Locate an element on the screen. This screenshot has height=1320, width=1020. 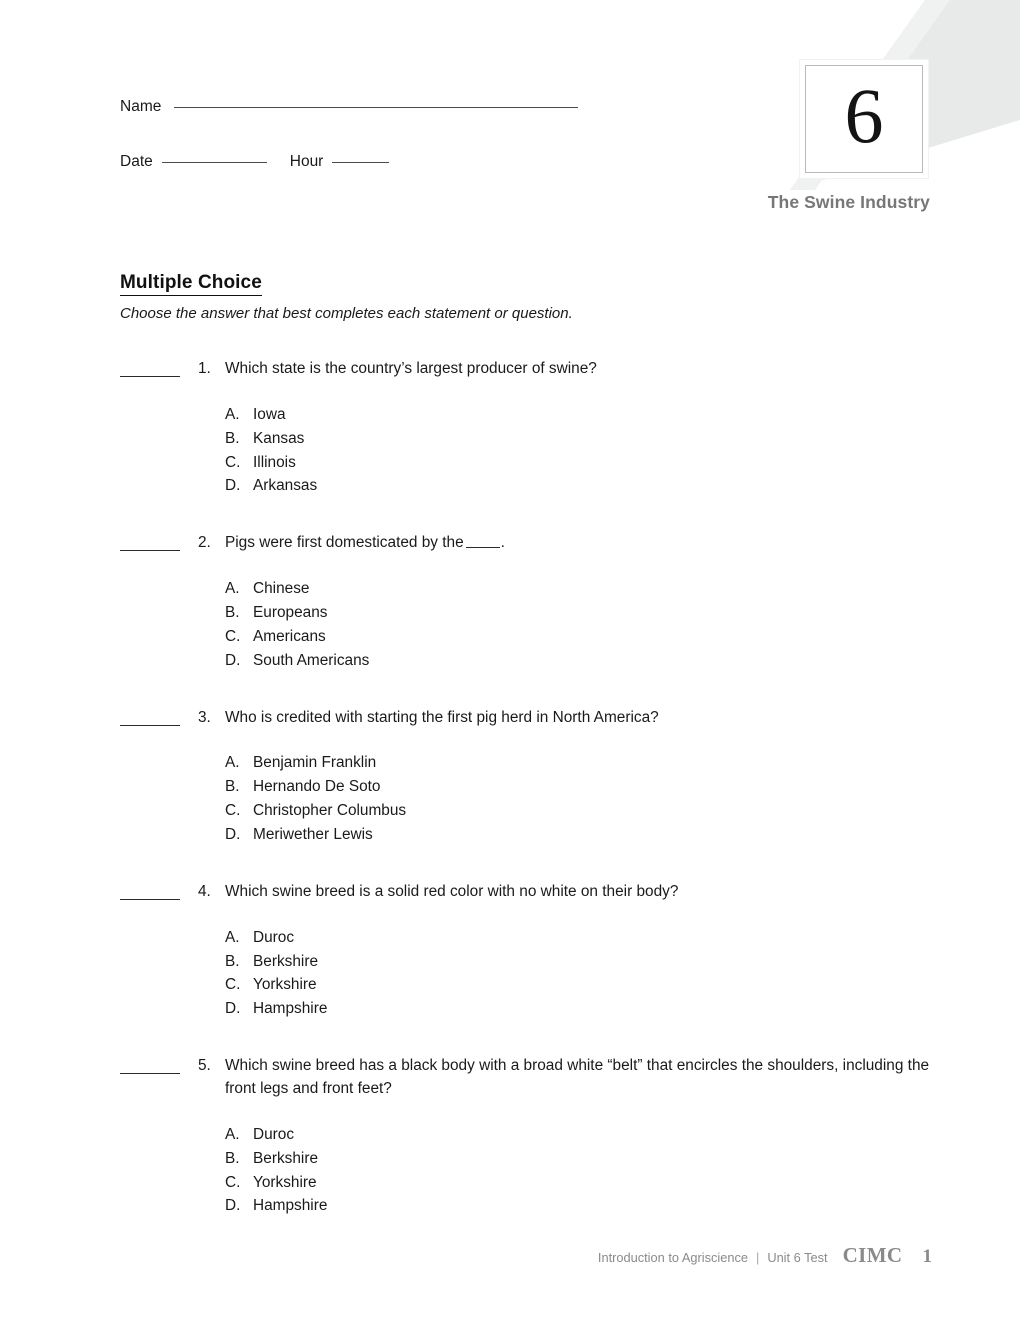
option-item: D. Meriwether Lewis is located at coordinates (587, 835).